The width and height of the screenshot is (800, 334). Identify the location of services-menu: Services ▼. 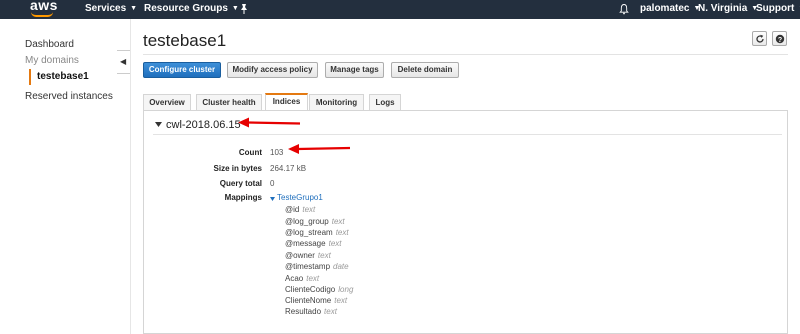
(111, 8).